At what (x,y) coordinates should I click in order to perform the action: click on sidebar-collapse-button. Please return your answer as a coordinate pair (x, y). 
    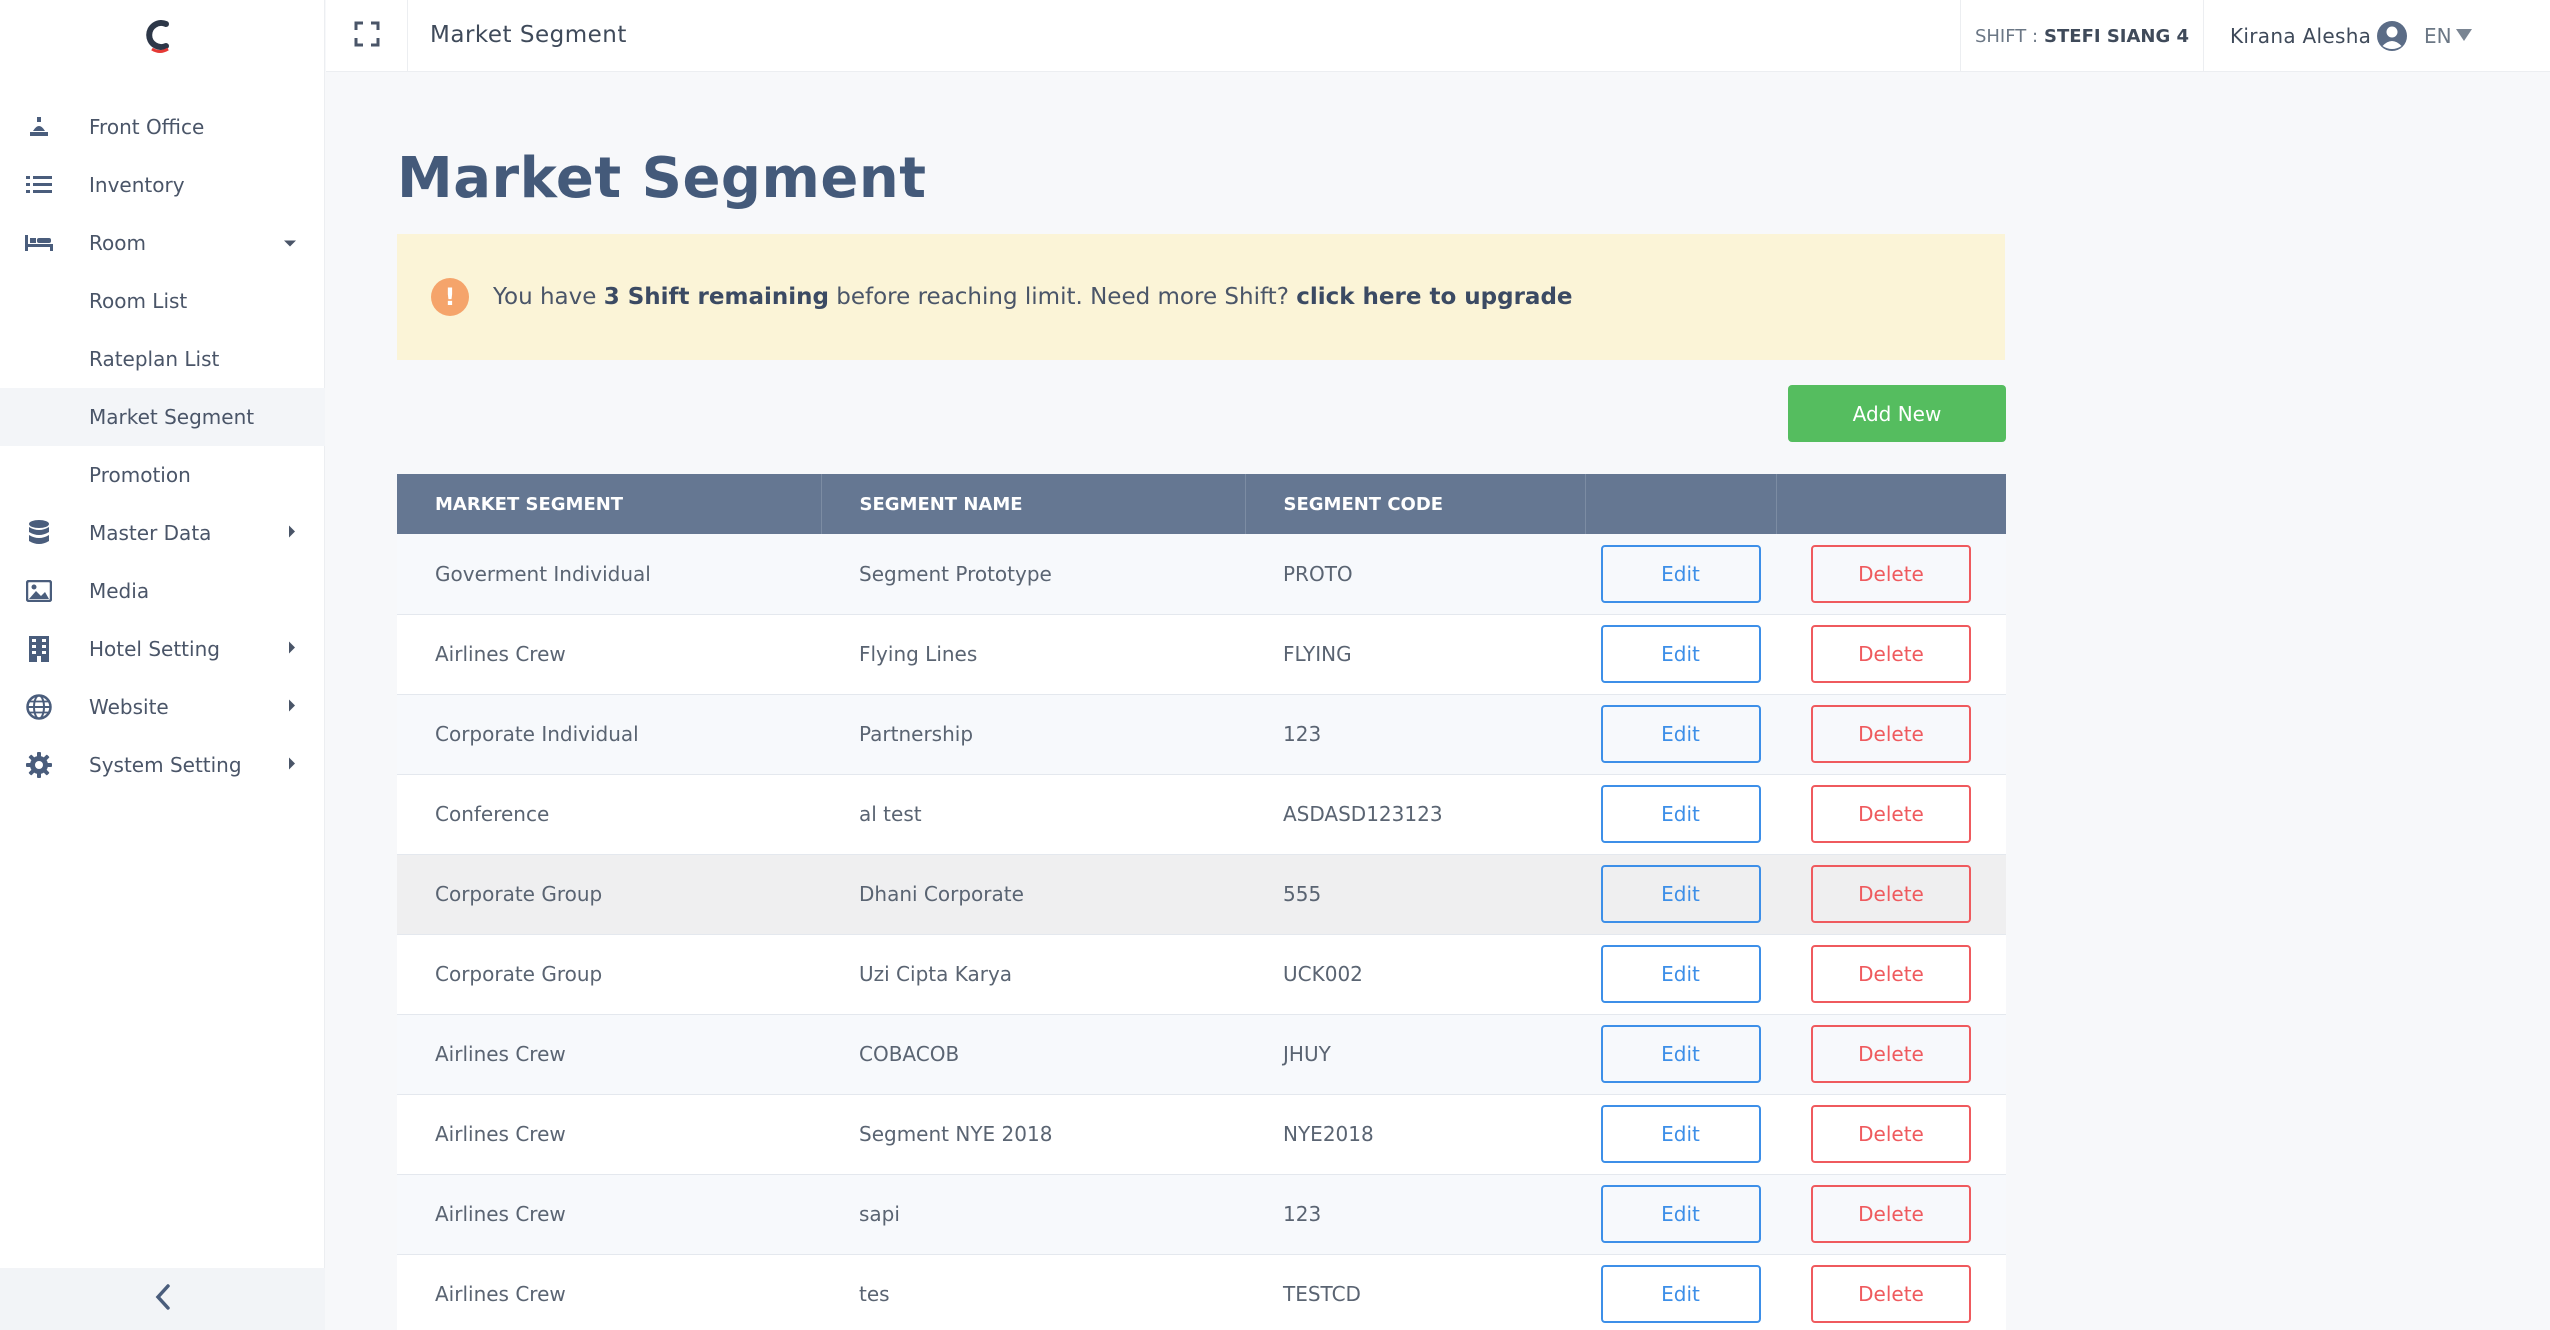
    Looking at the image, I should click on (162, 1299).